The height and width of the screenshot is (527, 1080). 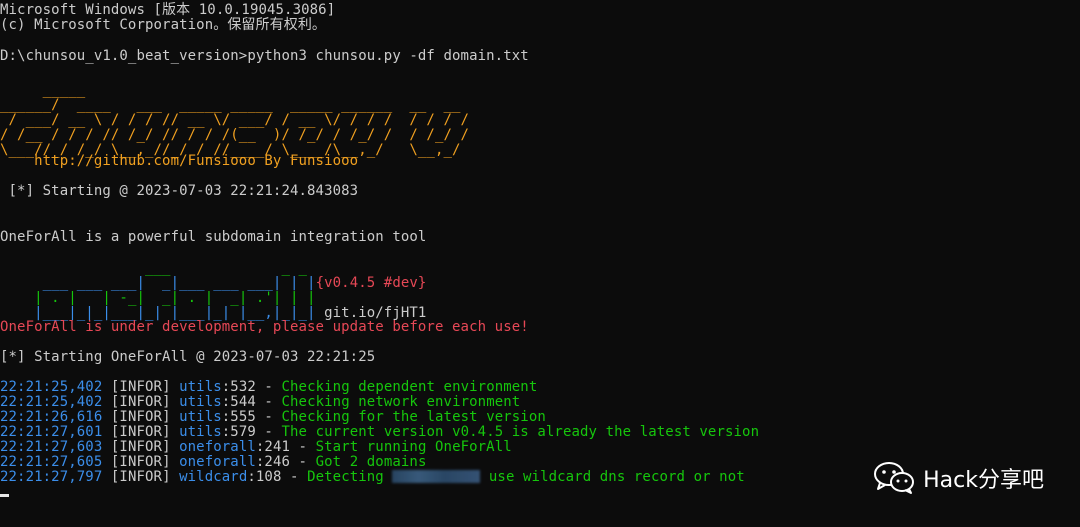 What do you see at coordinates (894, 478) in the screenshot?
I see `wechat-icon` at bounding box center [894, 478].